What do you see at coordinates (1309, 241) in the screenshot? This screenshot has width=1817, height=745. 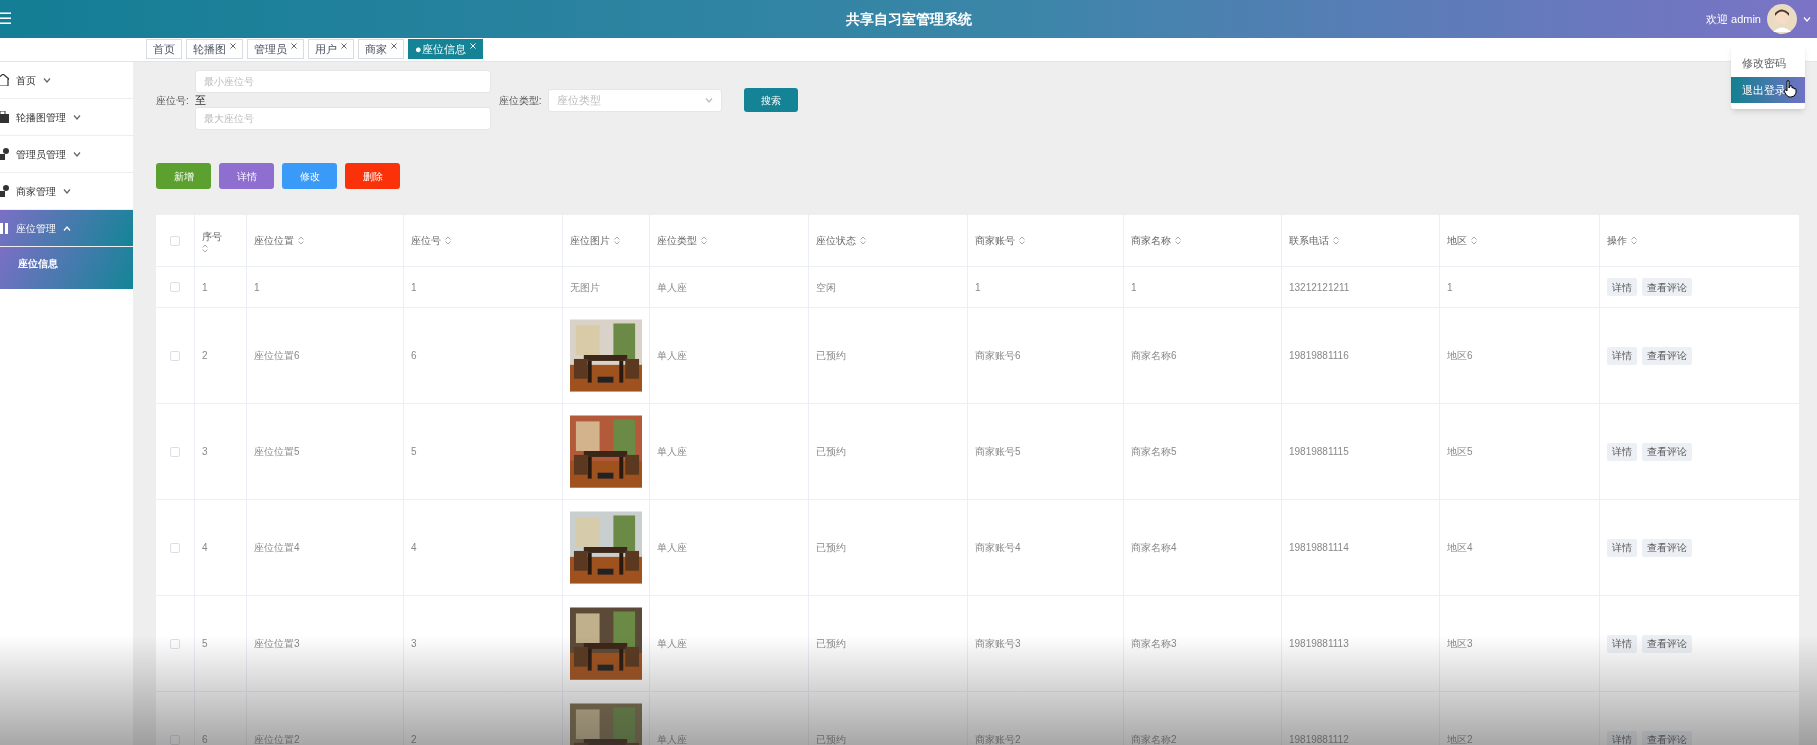 I see `column-header: 联系电话` at bounding box center [1309, 241].